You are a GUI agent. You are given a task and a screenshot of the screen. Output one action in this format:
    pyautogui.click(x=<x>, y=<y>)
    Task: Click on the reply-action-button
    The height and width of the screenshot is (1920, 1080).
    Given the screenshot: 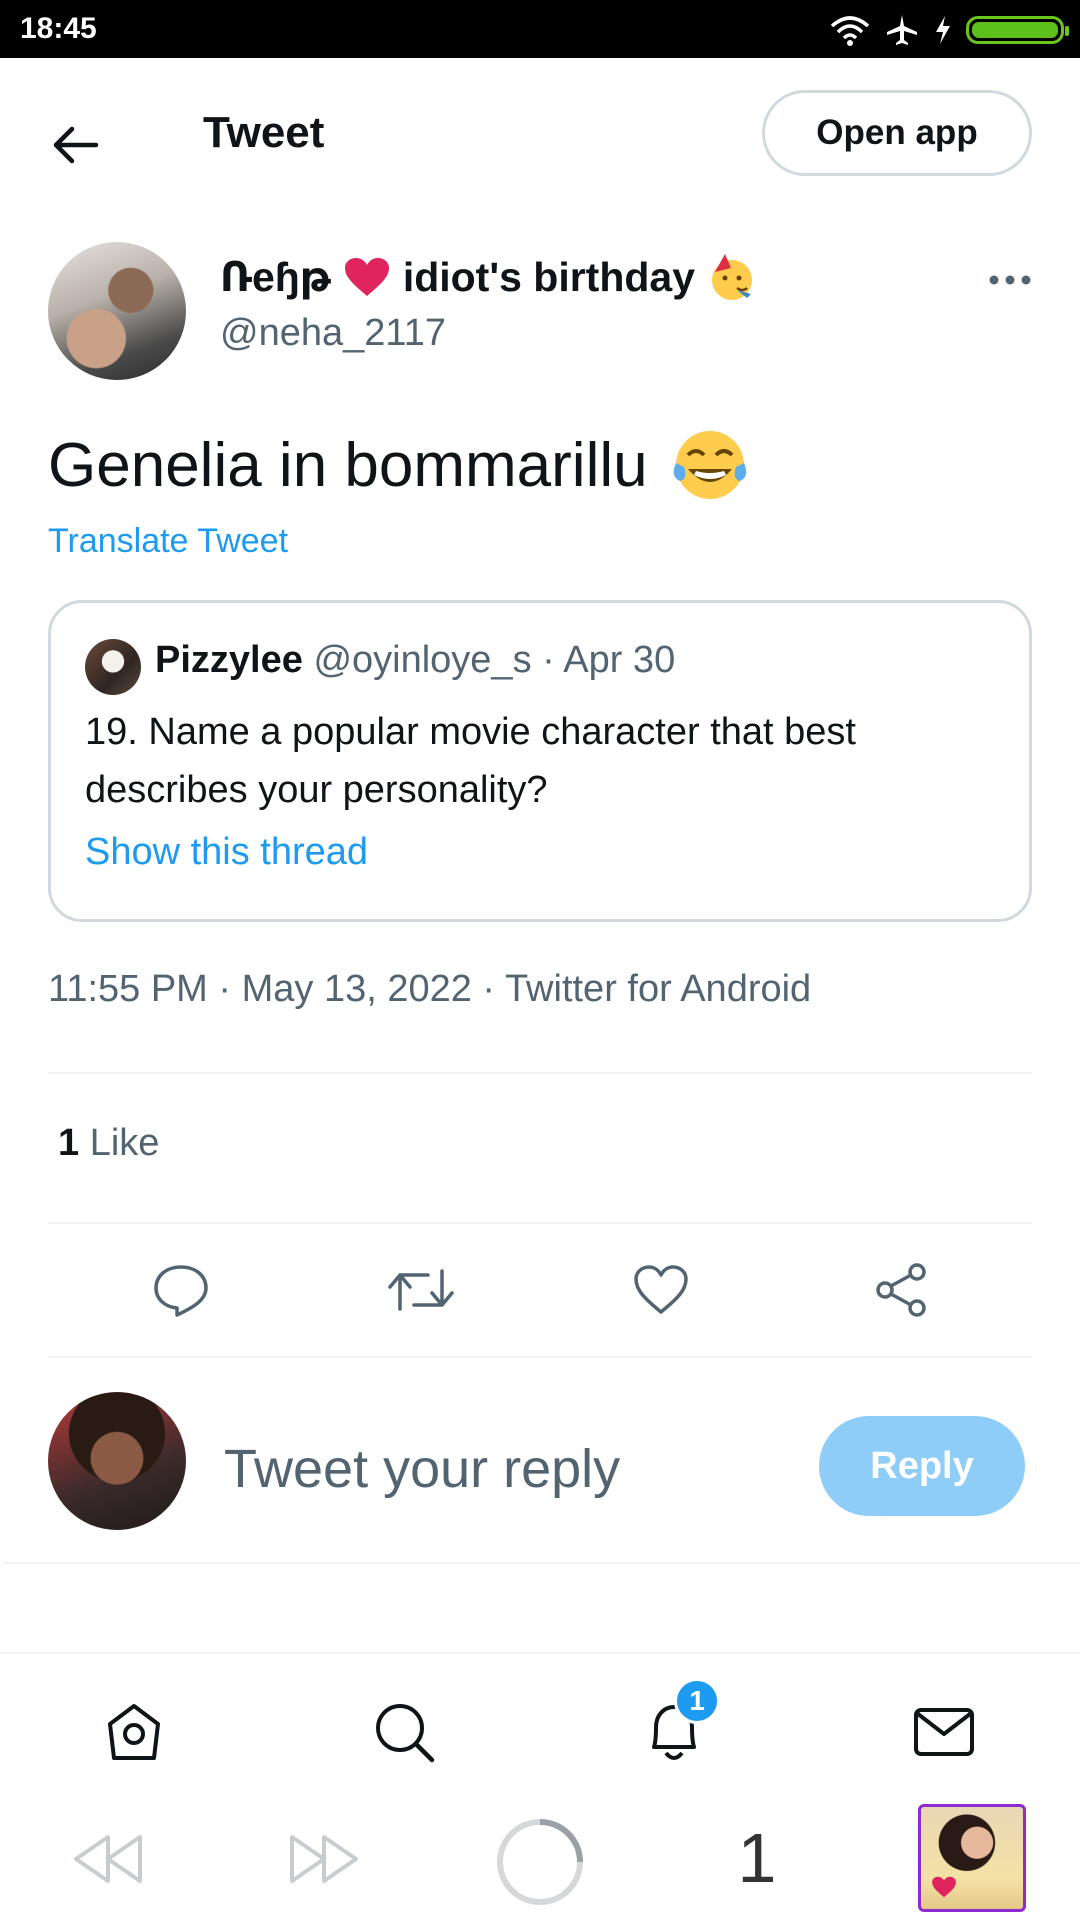 What is the action you would take?
    pyautogui.click(x=181, y=1290)
    